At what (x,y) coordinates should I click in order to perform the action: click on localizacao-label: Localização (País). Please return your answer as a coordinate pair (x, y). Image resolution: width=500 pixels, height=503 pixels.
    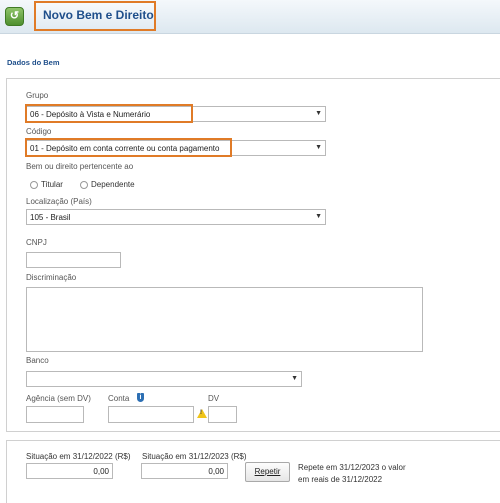
    Looking at the image, I should click on (59, 201).